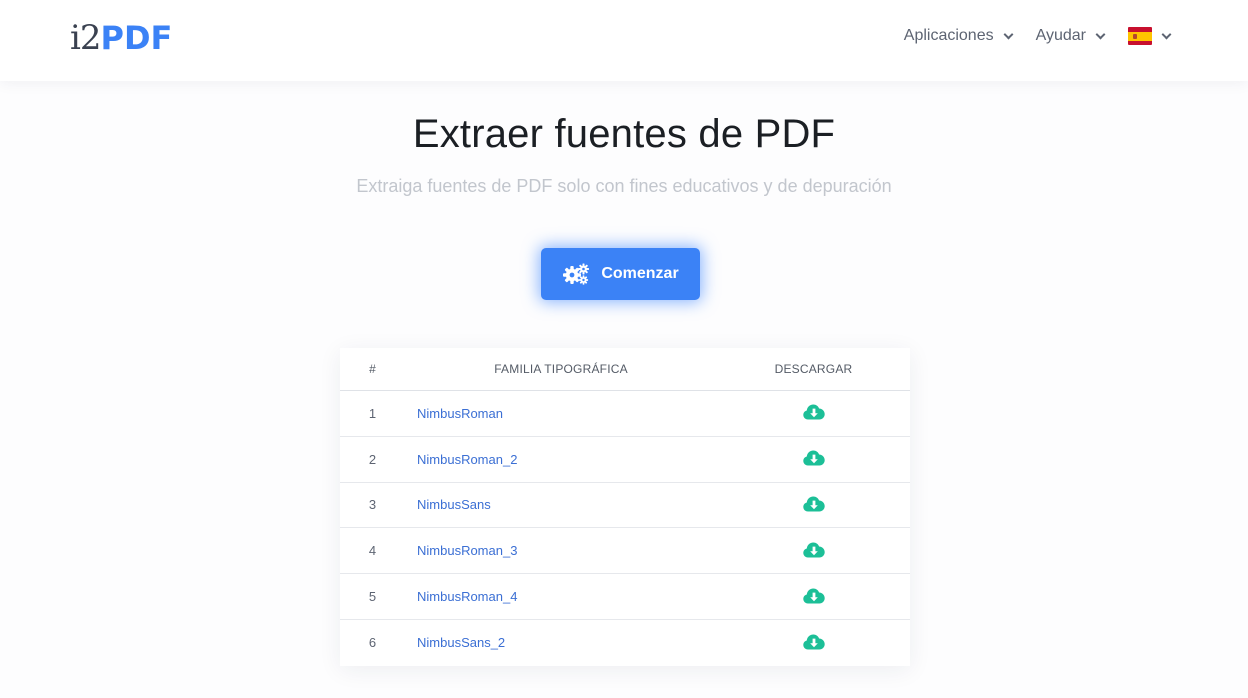 The height and width of the screenshot is (698, 1248). What do you see at coordinates (467, 596) in the screenshot?
I see `font-family-link: NimbusRoman_4` at bounding box center [467, 596].